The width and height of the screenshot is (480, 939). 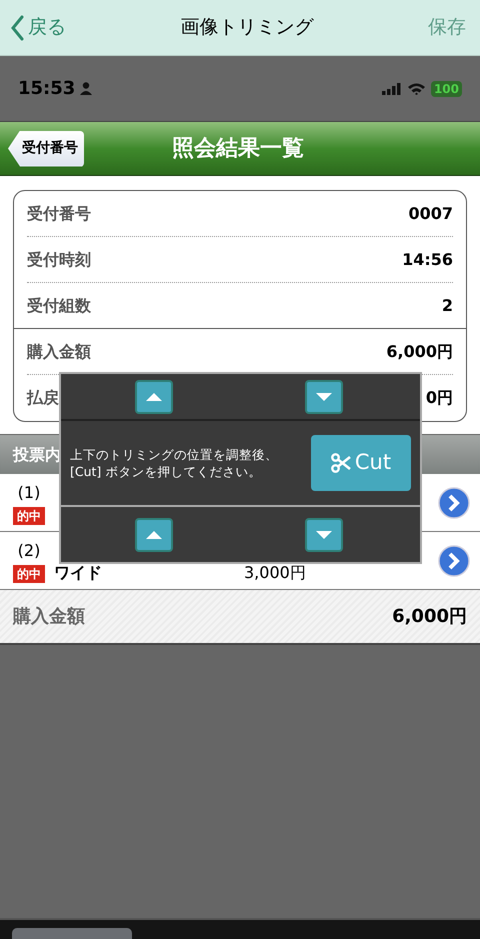 What do you see at coordinates (446, 88) in the screenshot?
I see `battery-level: 100` at bounding box center [446, 88].